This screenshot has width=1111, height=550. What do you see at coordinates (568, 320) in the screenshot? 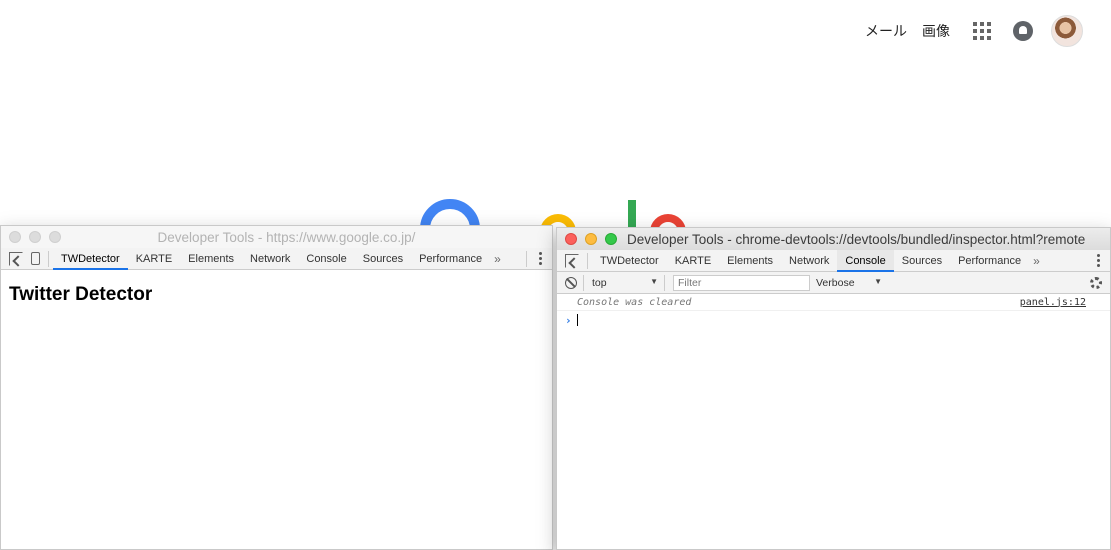
I see `prompt-chevron-icon: ›` at bounding box center [568, 320].